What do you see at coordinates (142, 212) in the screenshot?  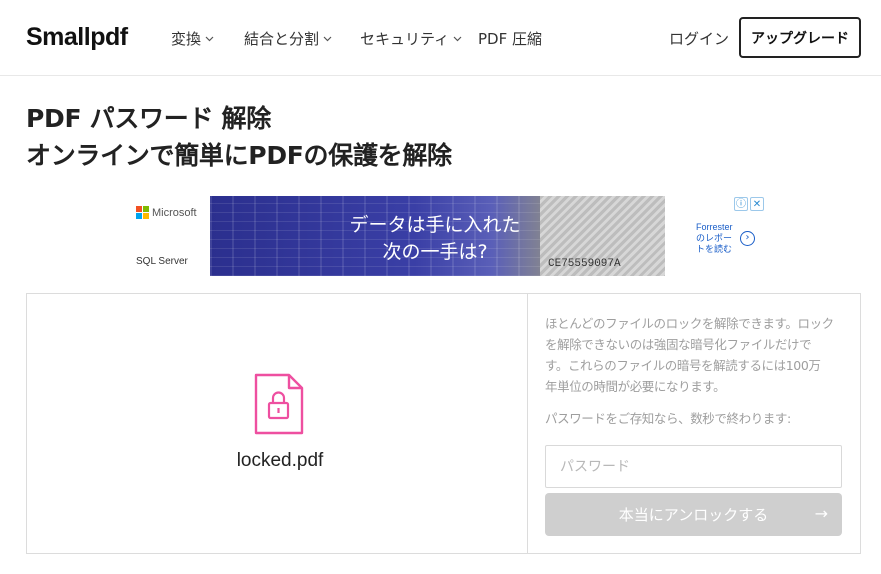 I see `microsoft-grid-icon` at bounding box center [142, 212].